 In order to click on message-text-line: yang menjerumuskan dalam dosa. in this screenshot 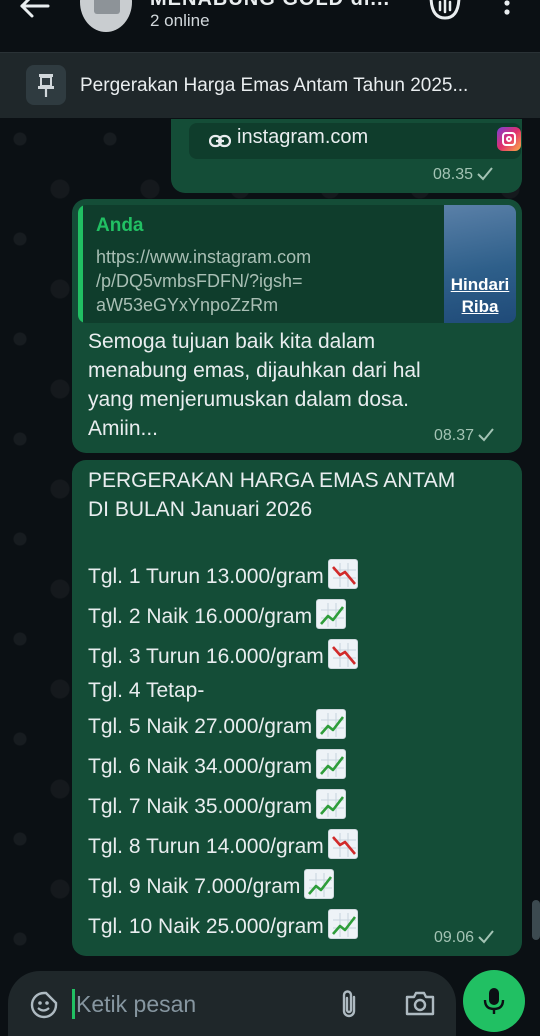, I will do `click(249, 399)`.